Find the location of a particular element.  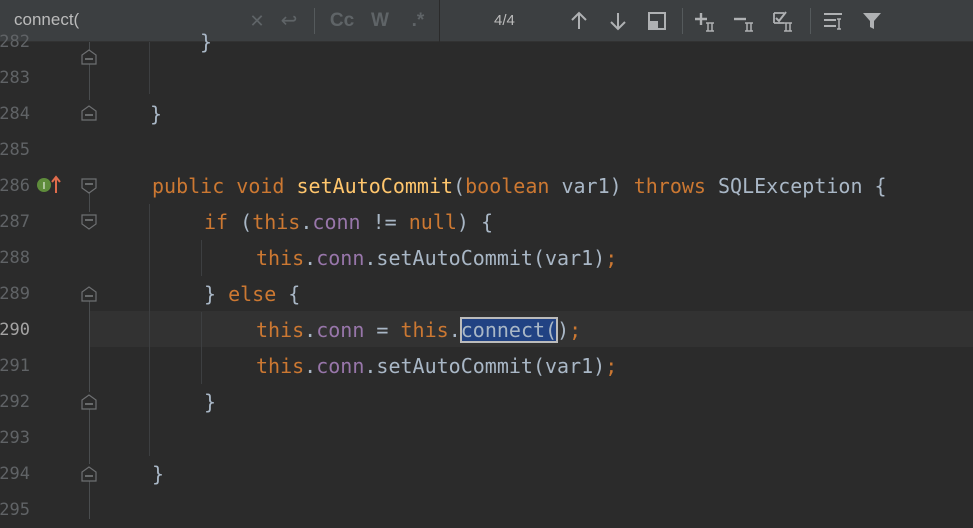

words-toggle: W is located at coordinates (380, 21).